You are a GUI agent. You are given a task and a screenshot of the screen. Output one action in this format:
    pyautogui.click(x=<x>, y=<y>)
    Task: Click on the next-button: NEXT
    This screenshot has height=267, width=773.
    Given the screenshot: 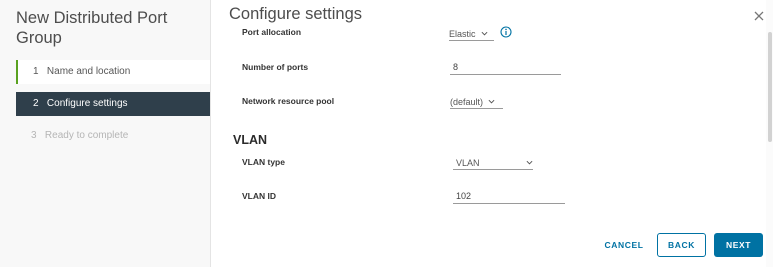 What is the action you would take?
    pyautogui.click(x=738, y=245)
    